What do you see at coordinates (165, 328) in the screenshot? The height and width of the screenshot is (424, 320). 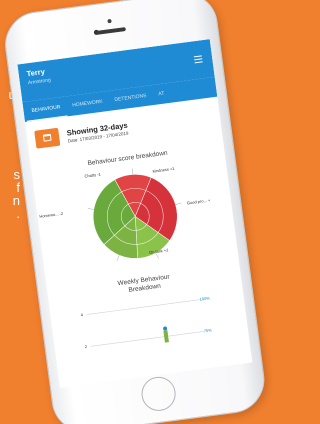 I see `weekly-point` at bounding box center [165, 328].